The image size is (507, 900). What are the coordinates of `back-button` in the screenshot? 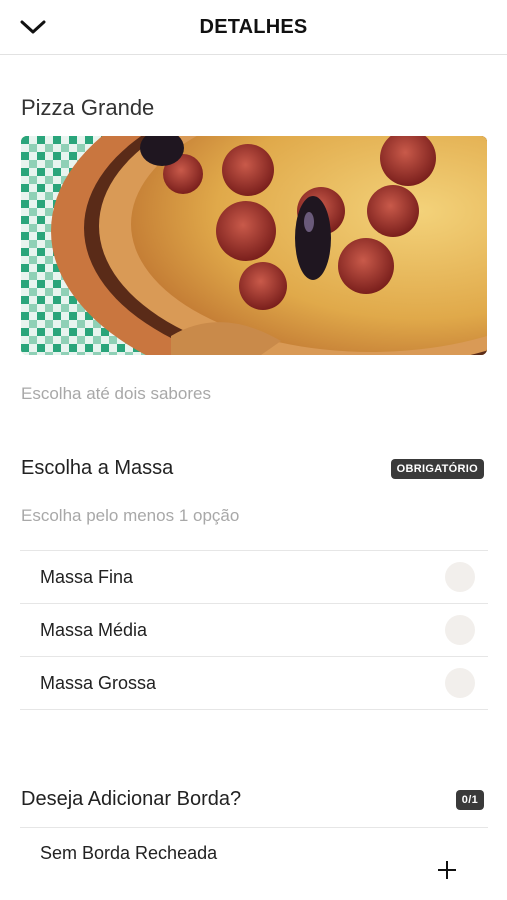 It's located at (33, 27).